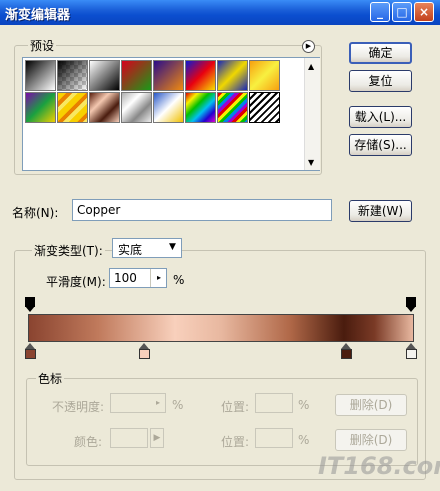 Image resolution: width=440 pixels, height=491 pixels. I want to click on presets-scrollbar: ▲ ▼, so click(312, 114).